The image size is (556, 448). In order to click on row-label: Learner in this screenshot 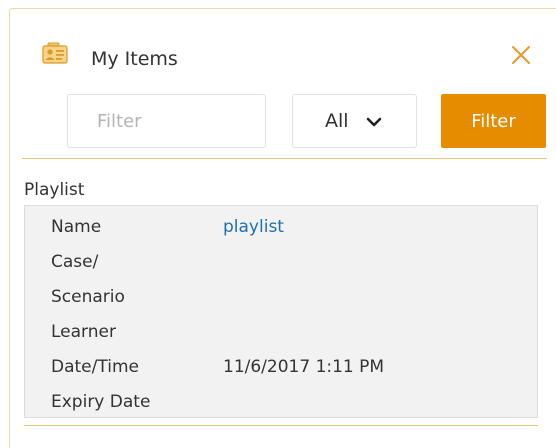, I will do `click(83, 332)`.